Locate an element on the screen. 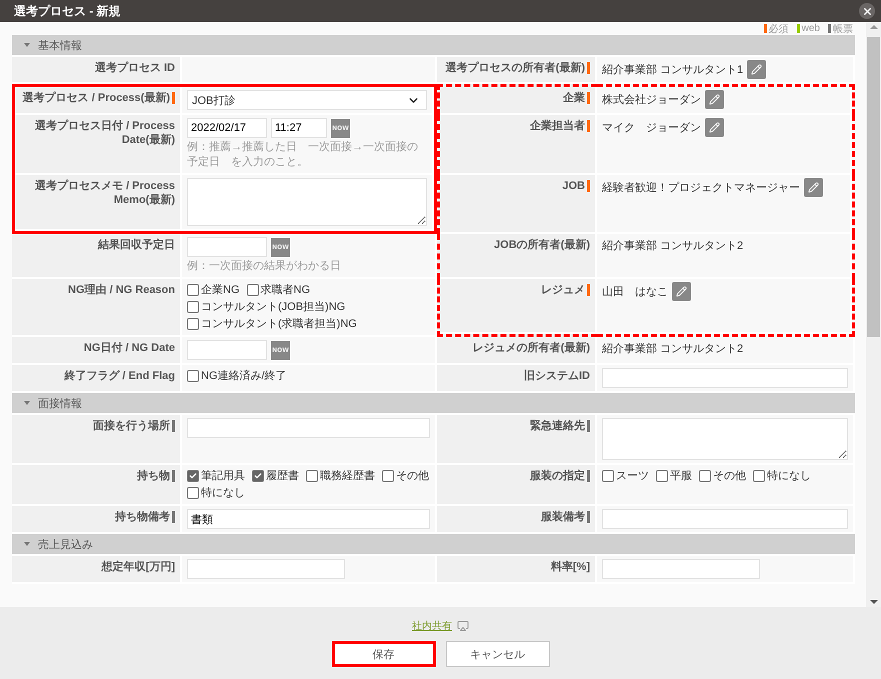 The image size is (881, 679). cancel-button: キャンセル is located at coordinates (498, 654).